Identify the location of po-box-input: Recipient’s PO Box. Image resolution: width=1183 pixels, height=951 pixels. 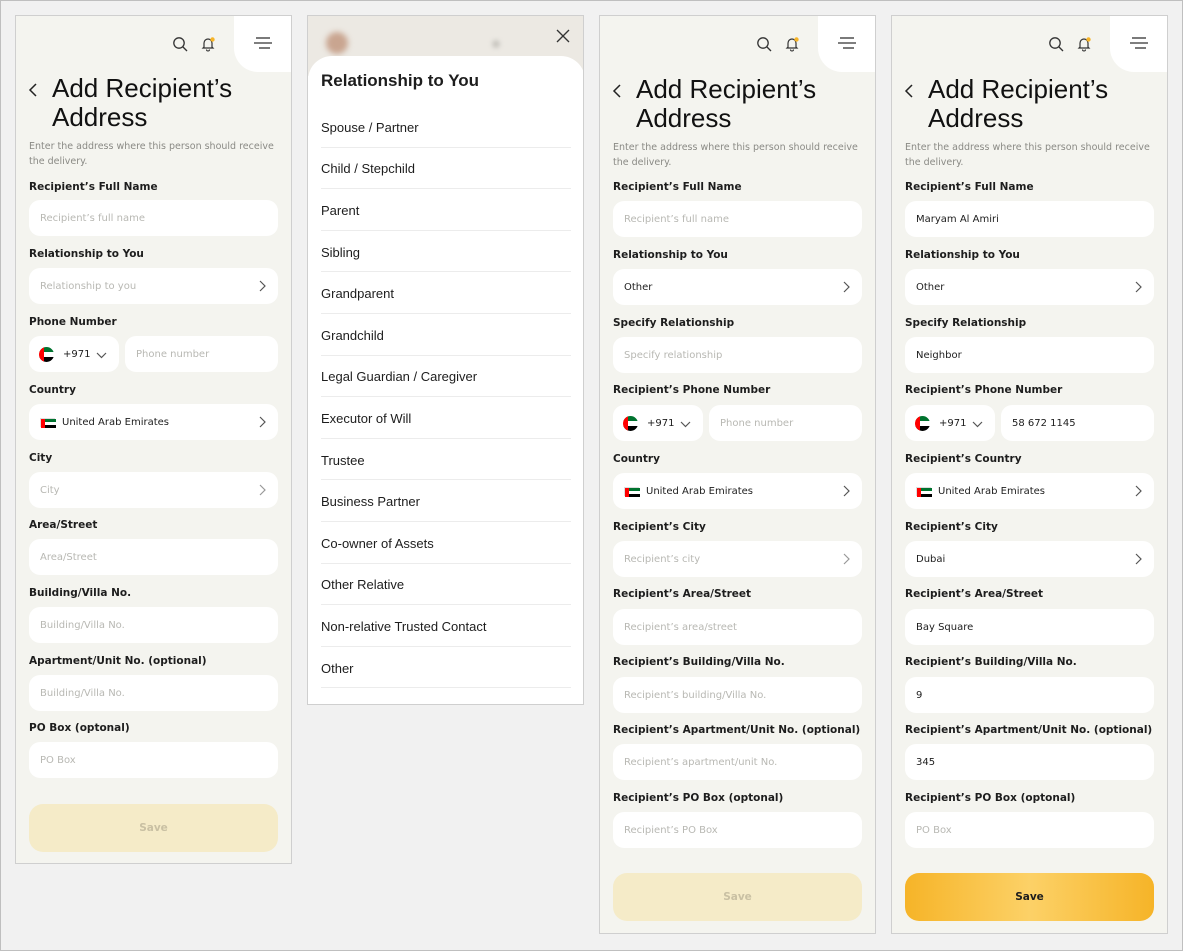
(737, 830).